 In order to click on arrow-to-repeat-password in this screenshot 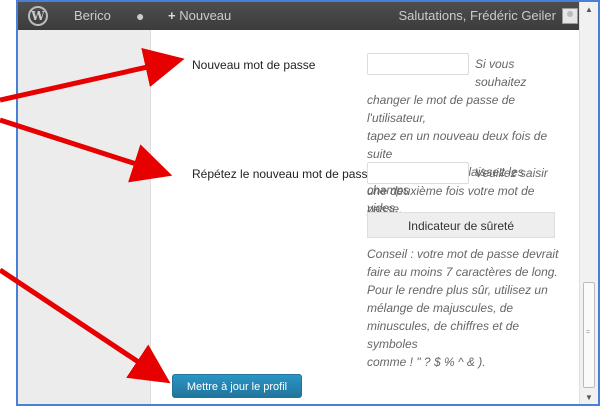, I will do `click(86, 150)`.